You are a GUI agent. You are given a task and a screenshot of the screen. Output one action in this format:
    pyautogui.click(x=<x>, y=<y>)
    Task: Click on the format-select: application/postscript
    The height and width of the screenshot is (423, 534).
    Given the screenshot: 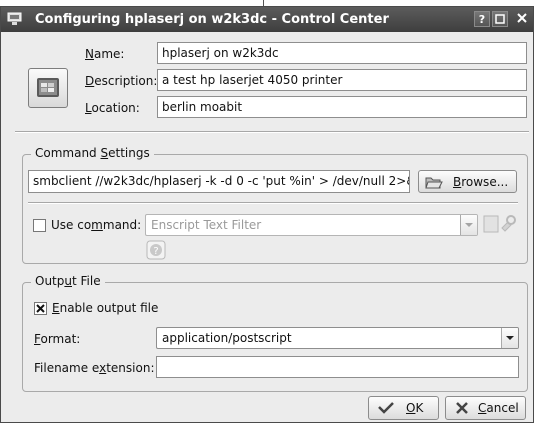 What is the action you would take?
    pyautogui.click(x=337, y=338)
    